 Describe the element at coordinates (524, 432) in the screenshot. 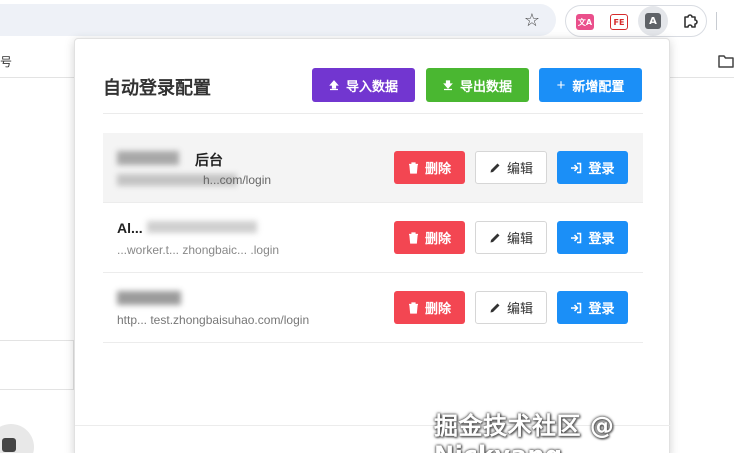

I see `watermark: 掘金技术社区 @ Nickyang` at that location.